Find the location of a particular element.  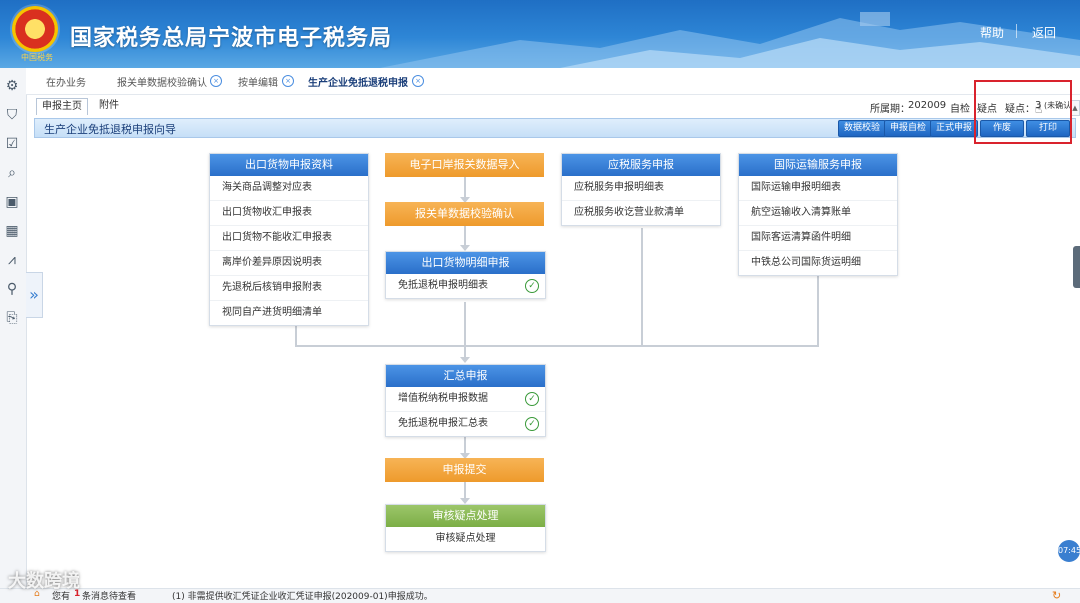

card-header: 汇总申报 is located at coordinates (465, 376).